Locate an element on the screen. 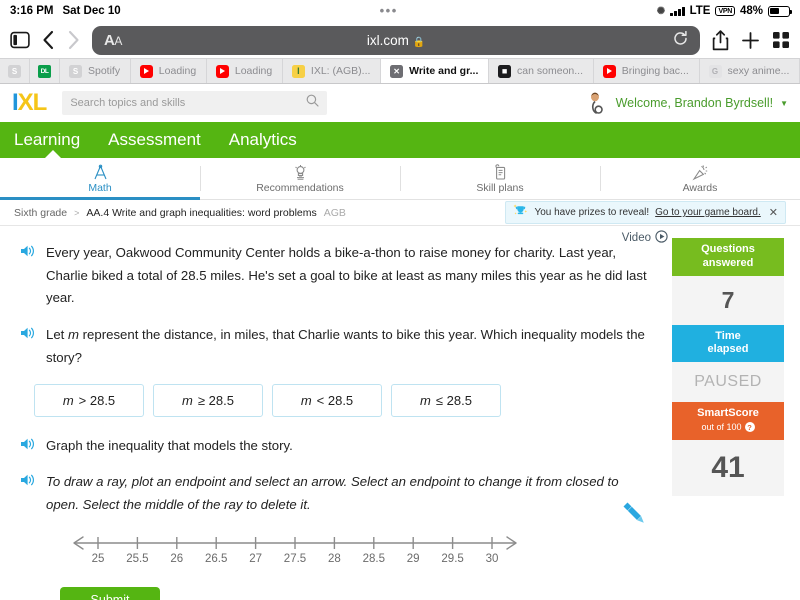  submit-button: Submit is located at coordinates (110, 593).